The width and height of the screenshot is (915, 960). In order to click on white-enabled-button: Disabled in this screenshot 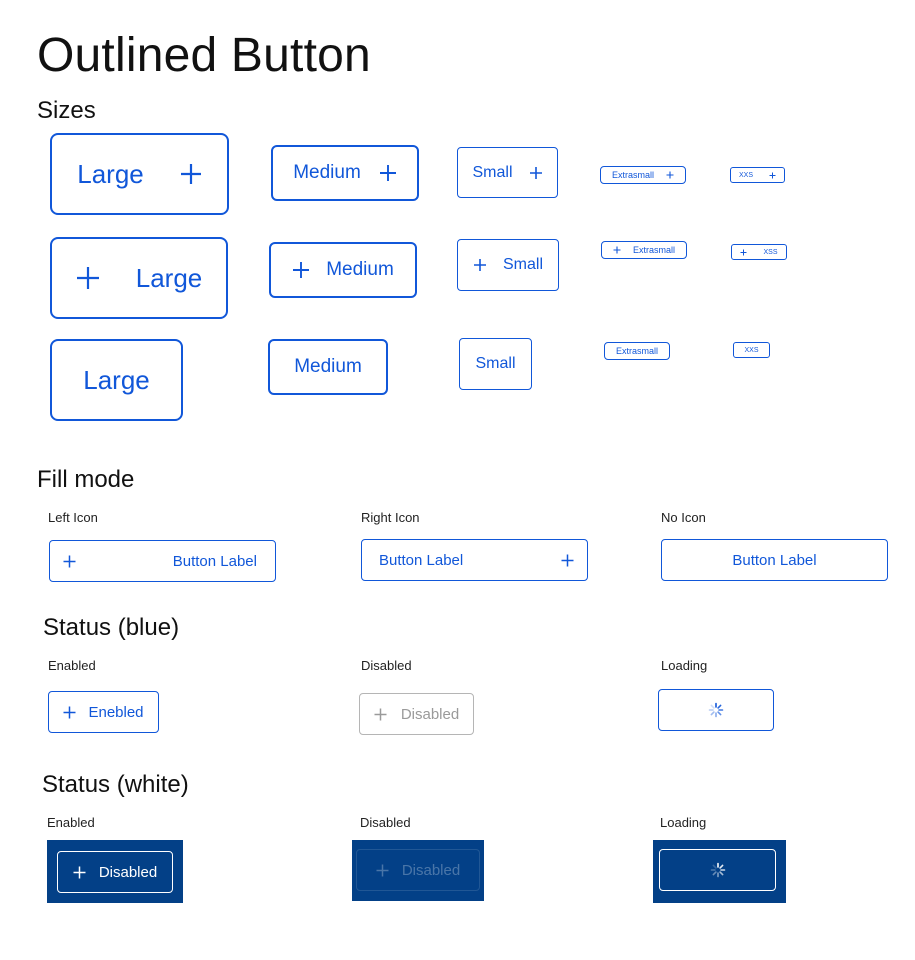, I will do `click(115, 872)`.